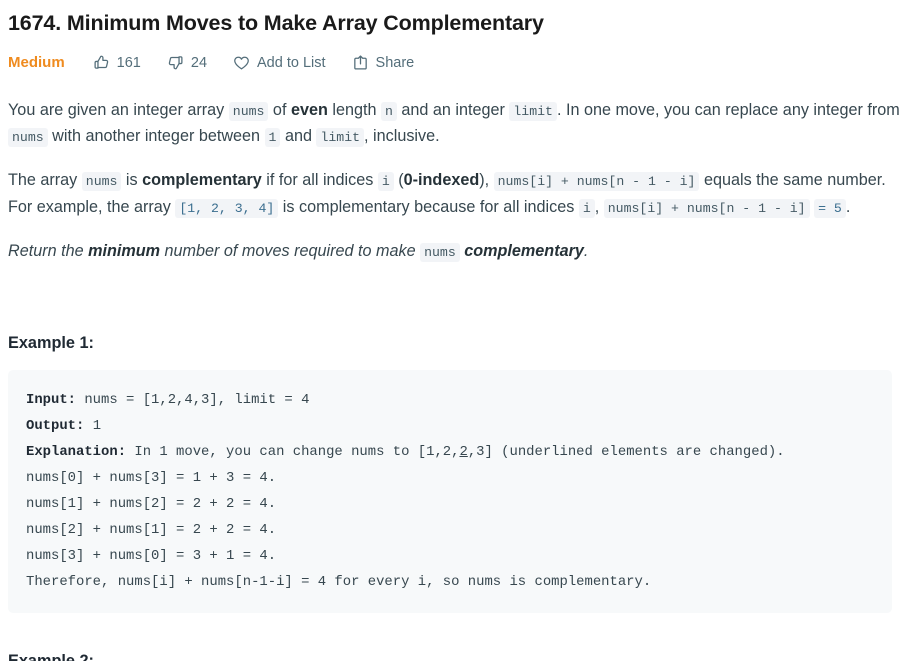  Describe the element at coordinates (76, 452) in the screenshot. I see `explanation-label: Explanation:` at that location.